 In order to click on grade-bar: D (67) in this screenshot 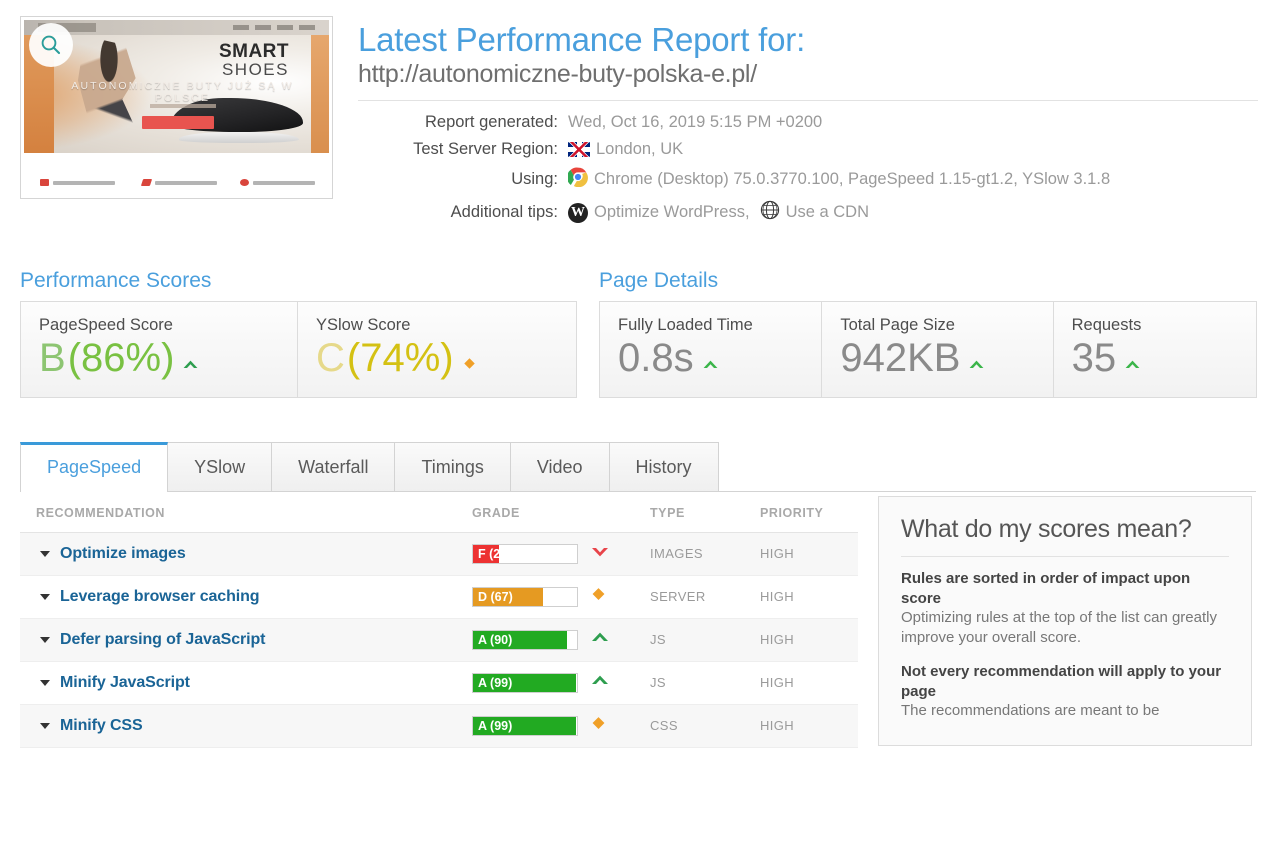, I will do `click(525, 597)`.